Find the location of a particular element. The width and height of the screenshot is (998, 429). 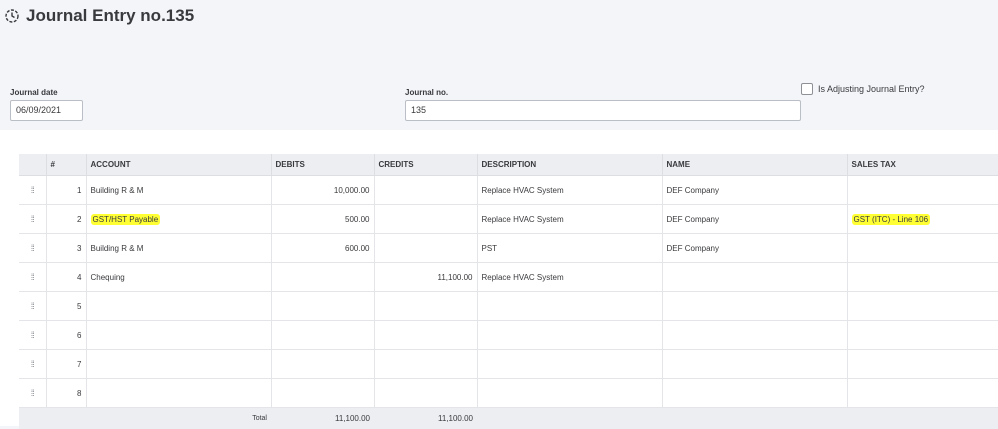

header-debits: DEBITS is located at coordinates (322, 165).